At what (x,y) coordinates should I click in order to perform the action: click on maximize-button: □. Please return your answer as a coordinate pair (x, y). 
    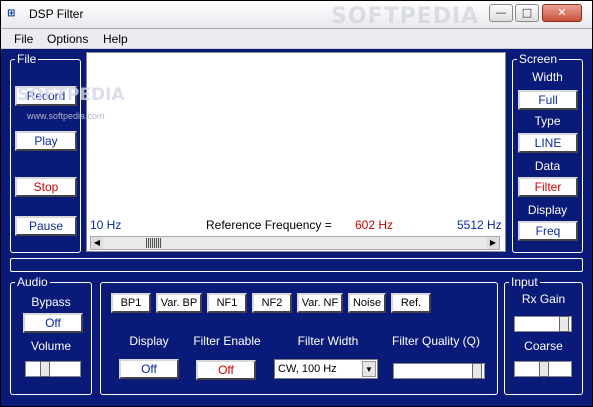
    Looking at the image, I should click on (527, 13).